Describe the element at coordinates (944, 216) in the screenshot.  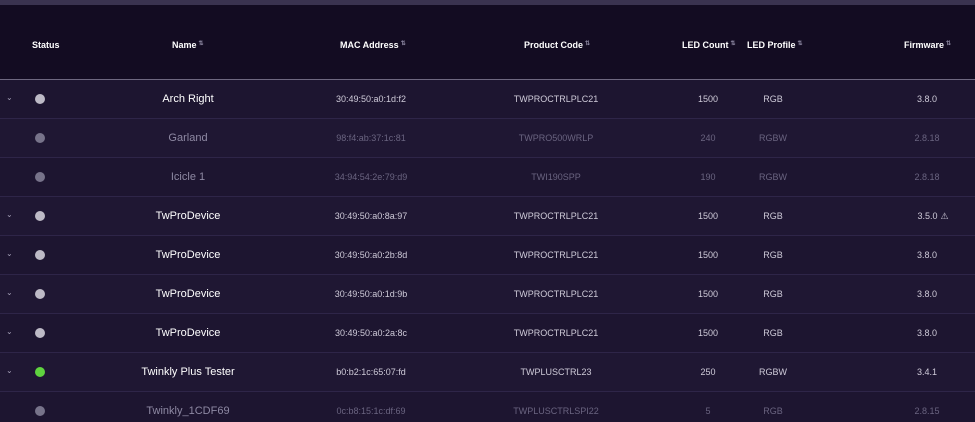
I see `warning-icon: ⚠` at that location.